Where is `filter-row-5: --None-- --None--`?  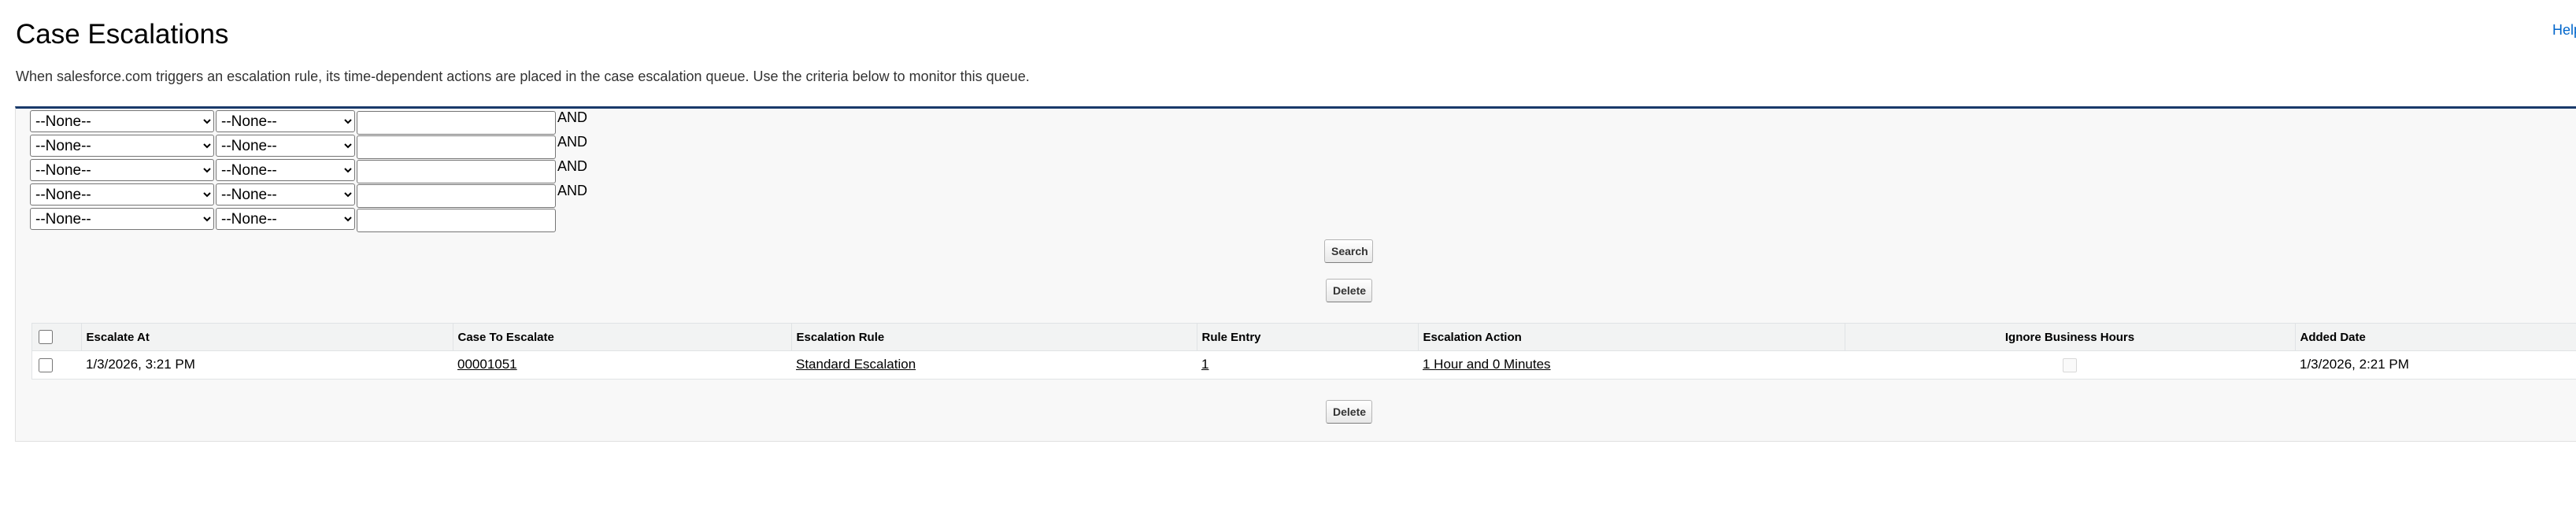 filter-row-5: --None-- --None-- is located at coordinates (293, 220).